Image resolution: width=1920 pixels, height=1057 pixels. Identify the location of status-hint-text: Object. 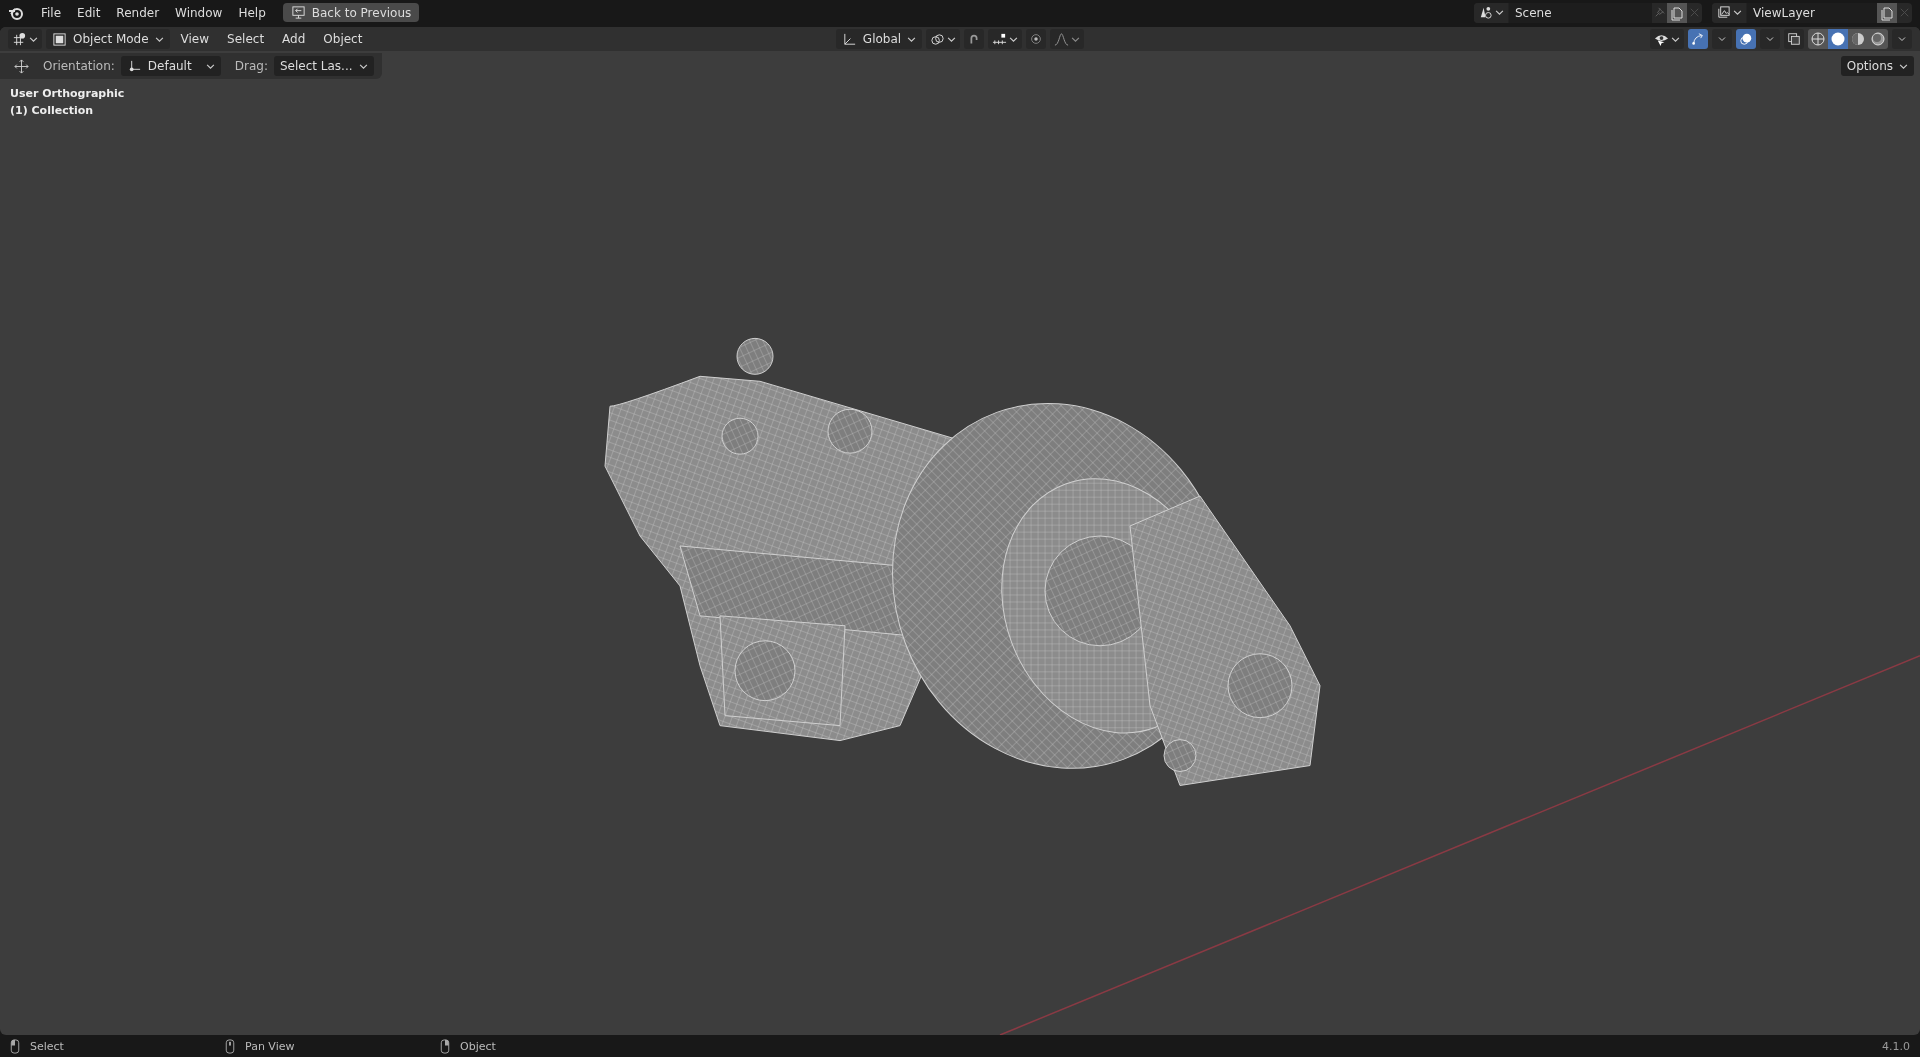
(478, 1046).